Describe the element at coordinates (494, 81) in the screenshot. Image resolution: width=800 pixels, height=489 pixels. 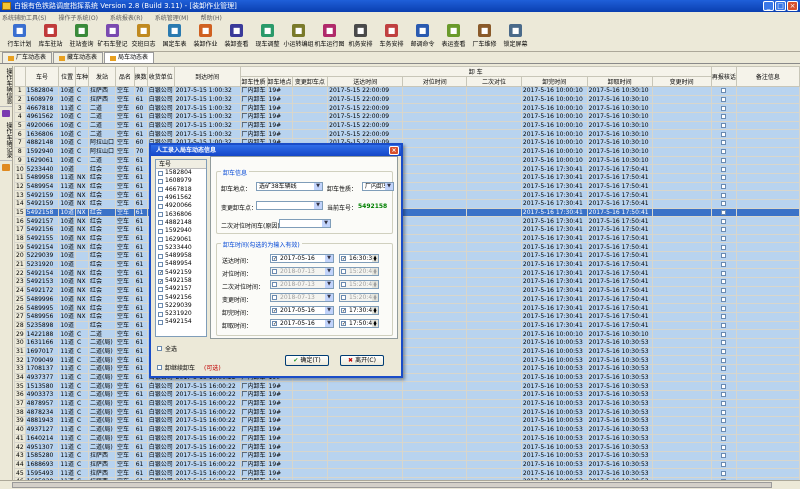
I see `column-header: 二次对位` at that location.